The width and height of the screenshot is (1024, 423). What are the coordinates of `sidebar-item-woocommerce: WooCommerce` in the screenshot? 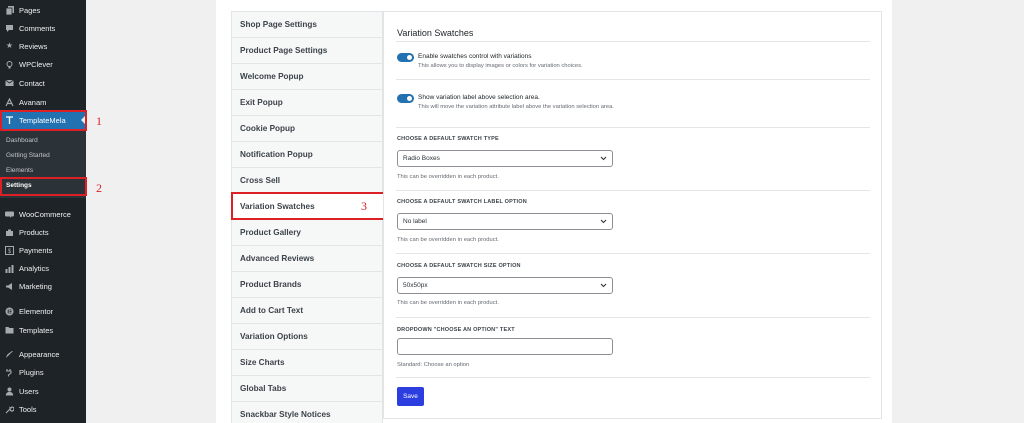 It's located at (43, 214).